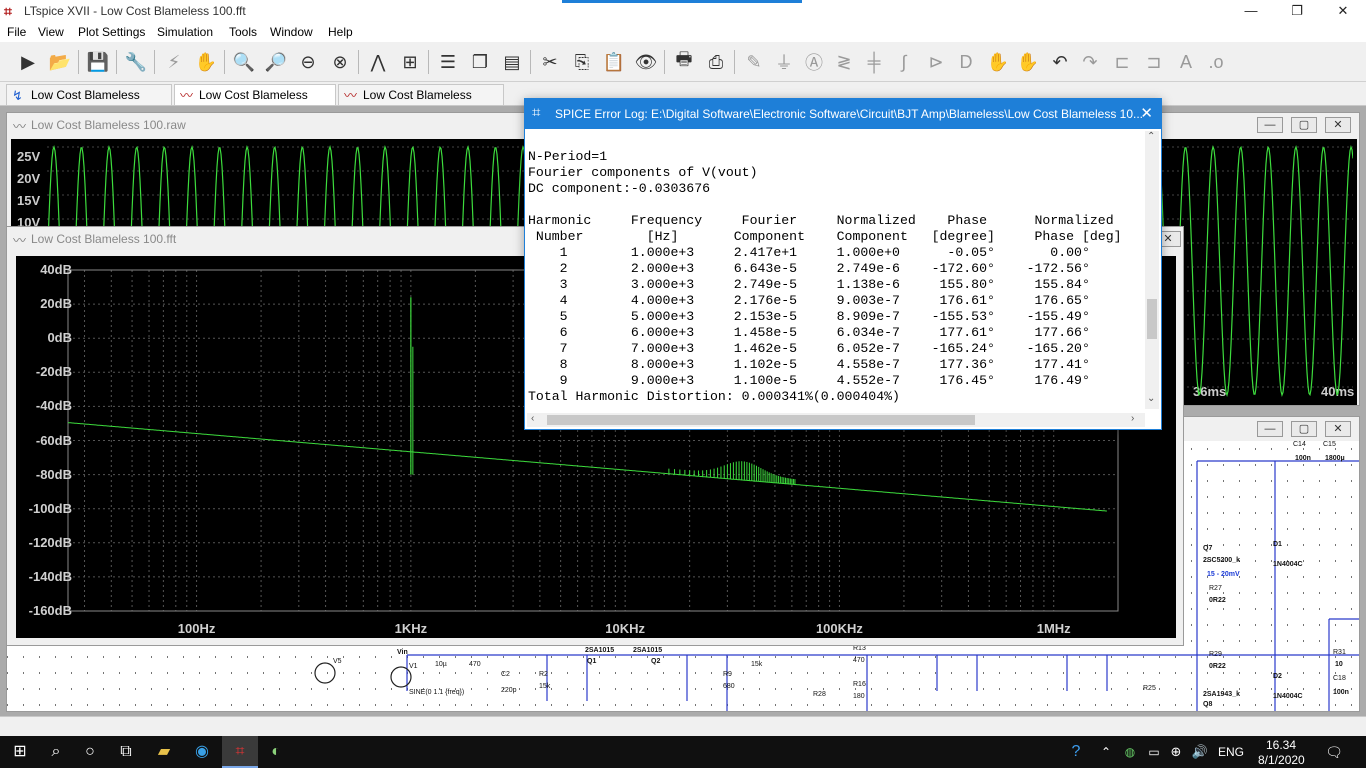  I want to click on app-taskbar-icon: ◐, so click(276, 752).